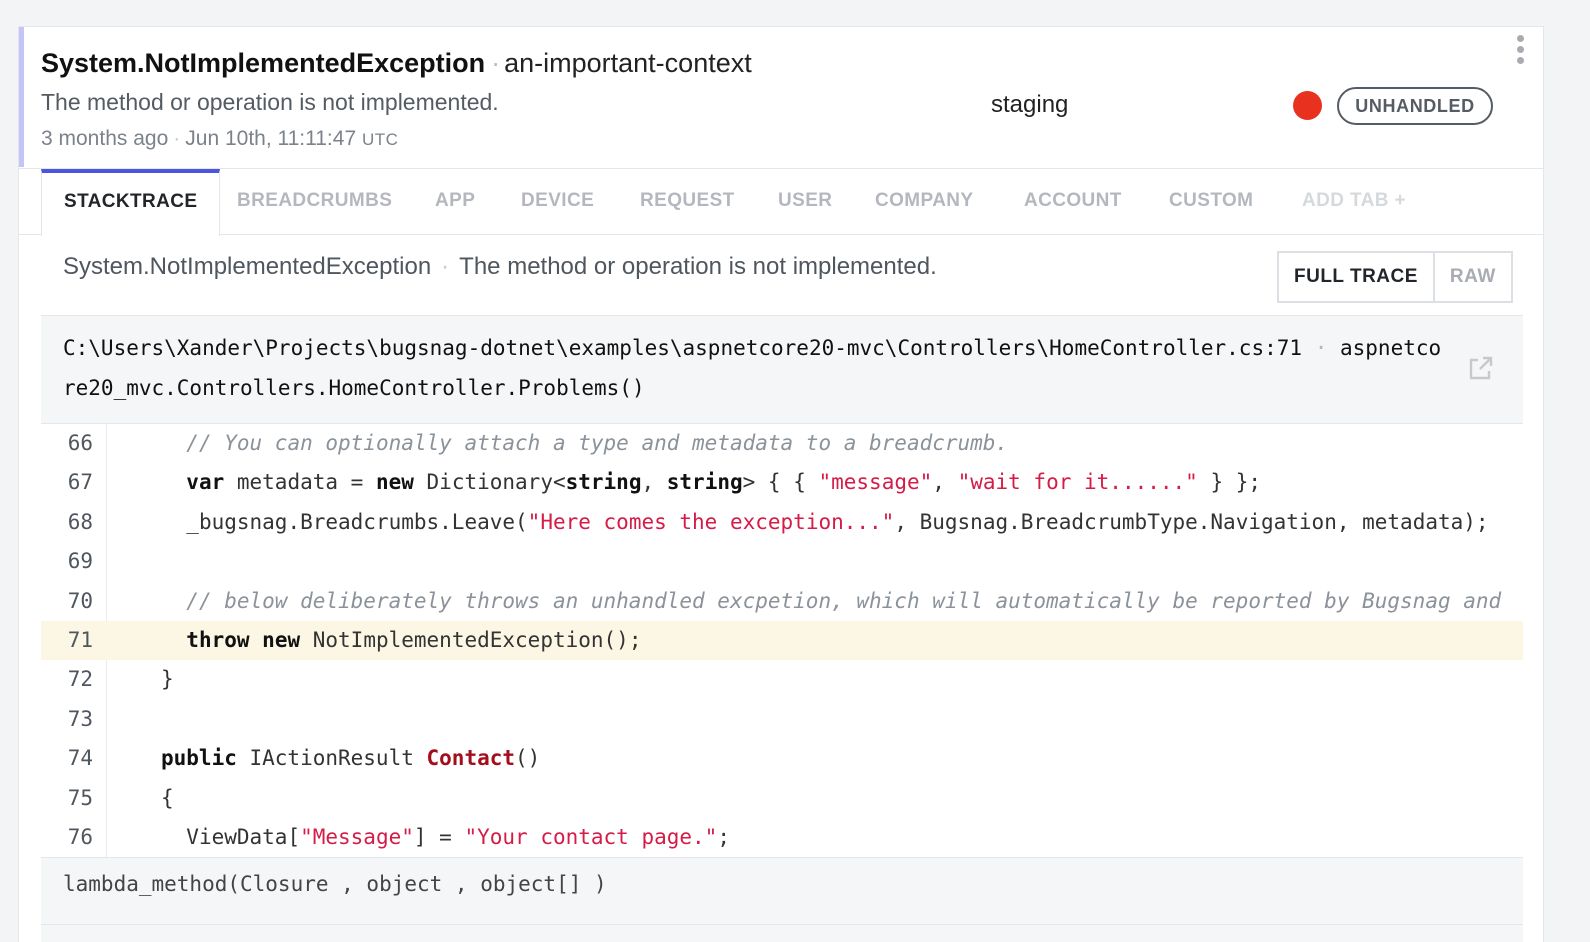  What do you see at coordinates (1481, 368) in the screenshot?
I see `external-link-icon` at bounding box center [1481, 368].